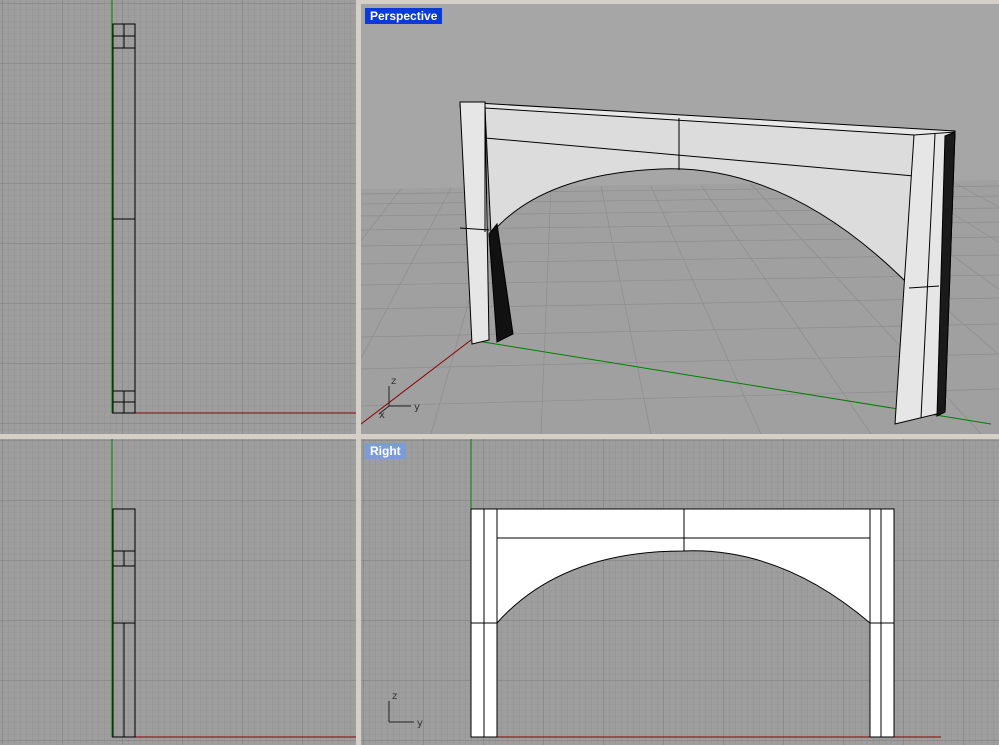 This screenshot has width=999, height=745. I want to click on viewport-bottom-left, so click(178, 592).